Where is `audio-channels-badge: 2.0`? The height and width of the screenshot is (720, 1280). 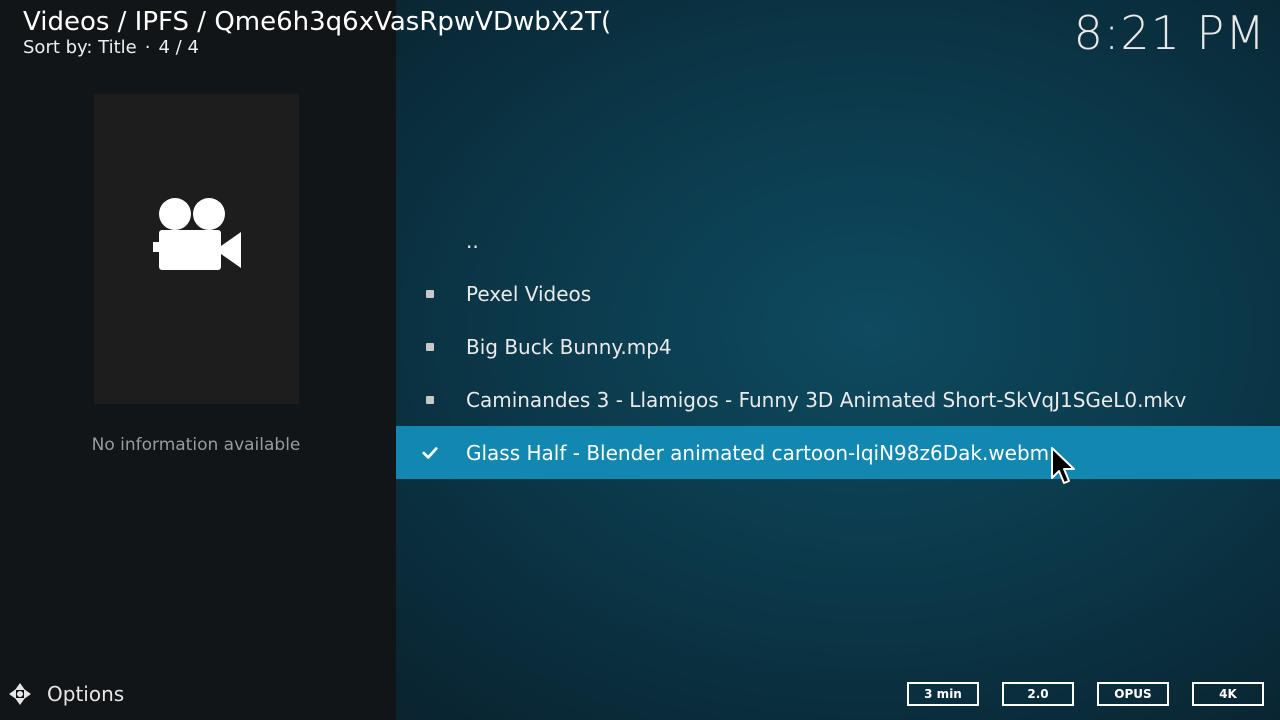 audio-channels-badge: 2.0 is located at coordinates (1038, 694).